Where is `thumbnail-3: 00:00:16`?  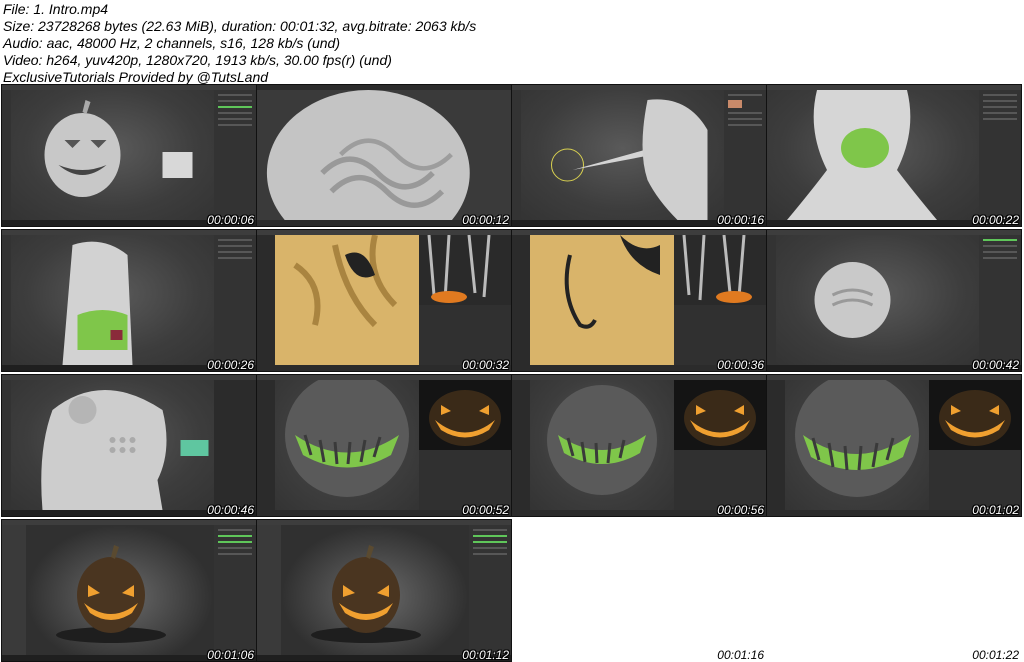
thumbnail-3: 00:00:16 is located at coordinates (639, 155).